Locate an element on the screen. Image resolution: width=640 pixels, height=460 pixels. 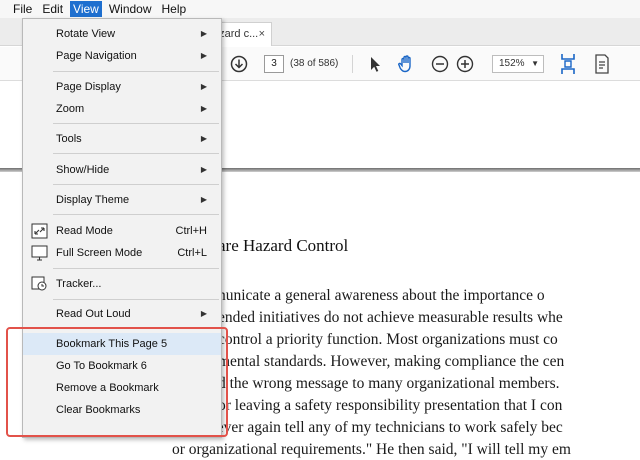
menu-item-full-screen-mode: Full Screen Mode Ctrl+L is located at coordinates (122, 253).